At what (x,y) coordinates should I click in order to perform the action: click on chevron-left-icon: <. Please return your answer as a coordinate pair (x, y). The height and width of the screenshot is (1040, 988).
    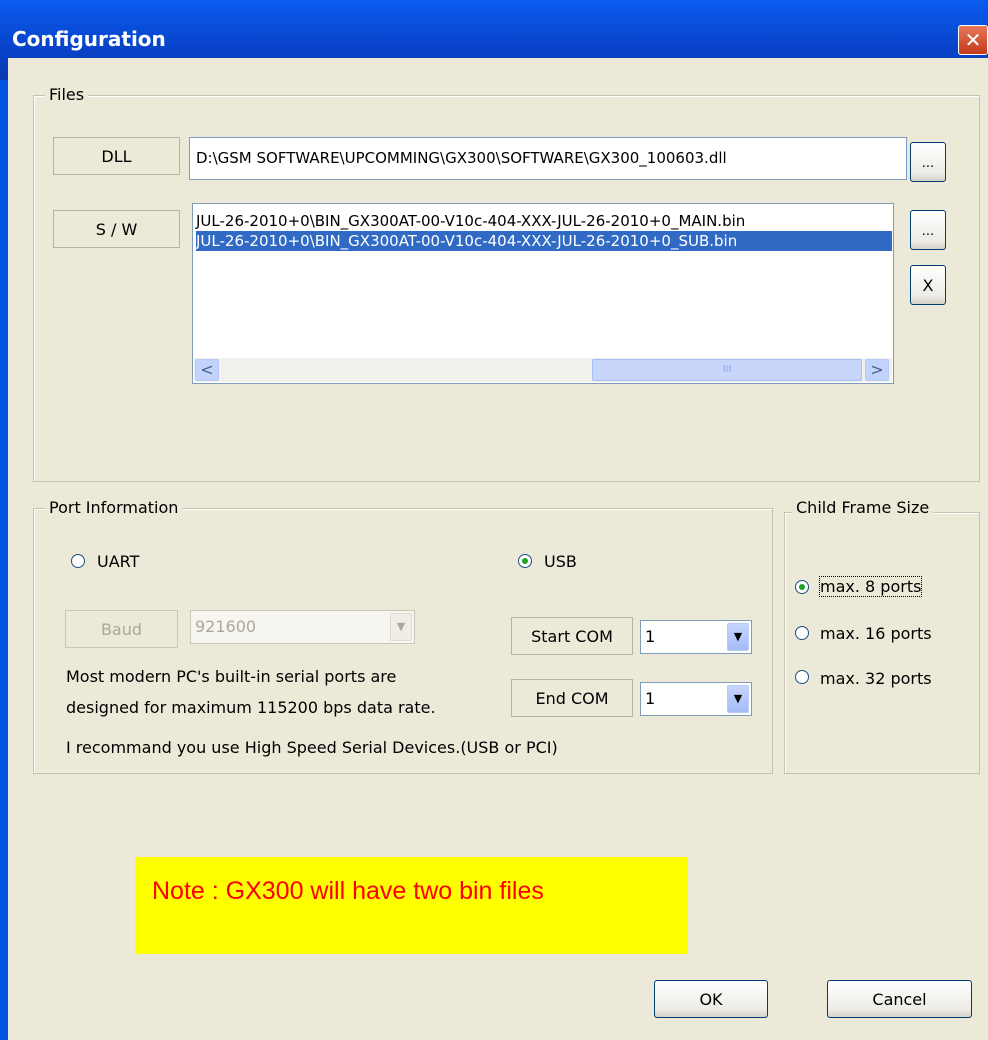
    Looking at the image, I should click on (207, 369).